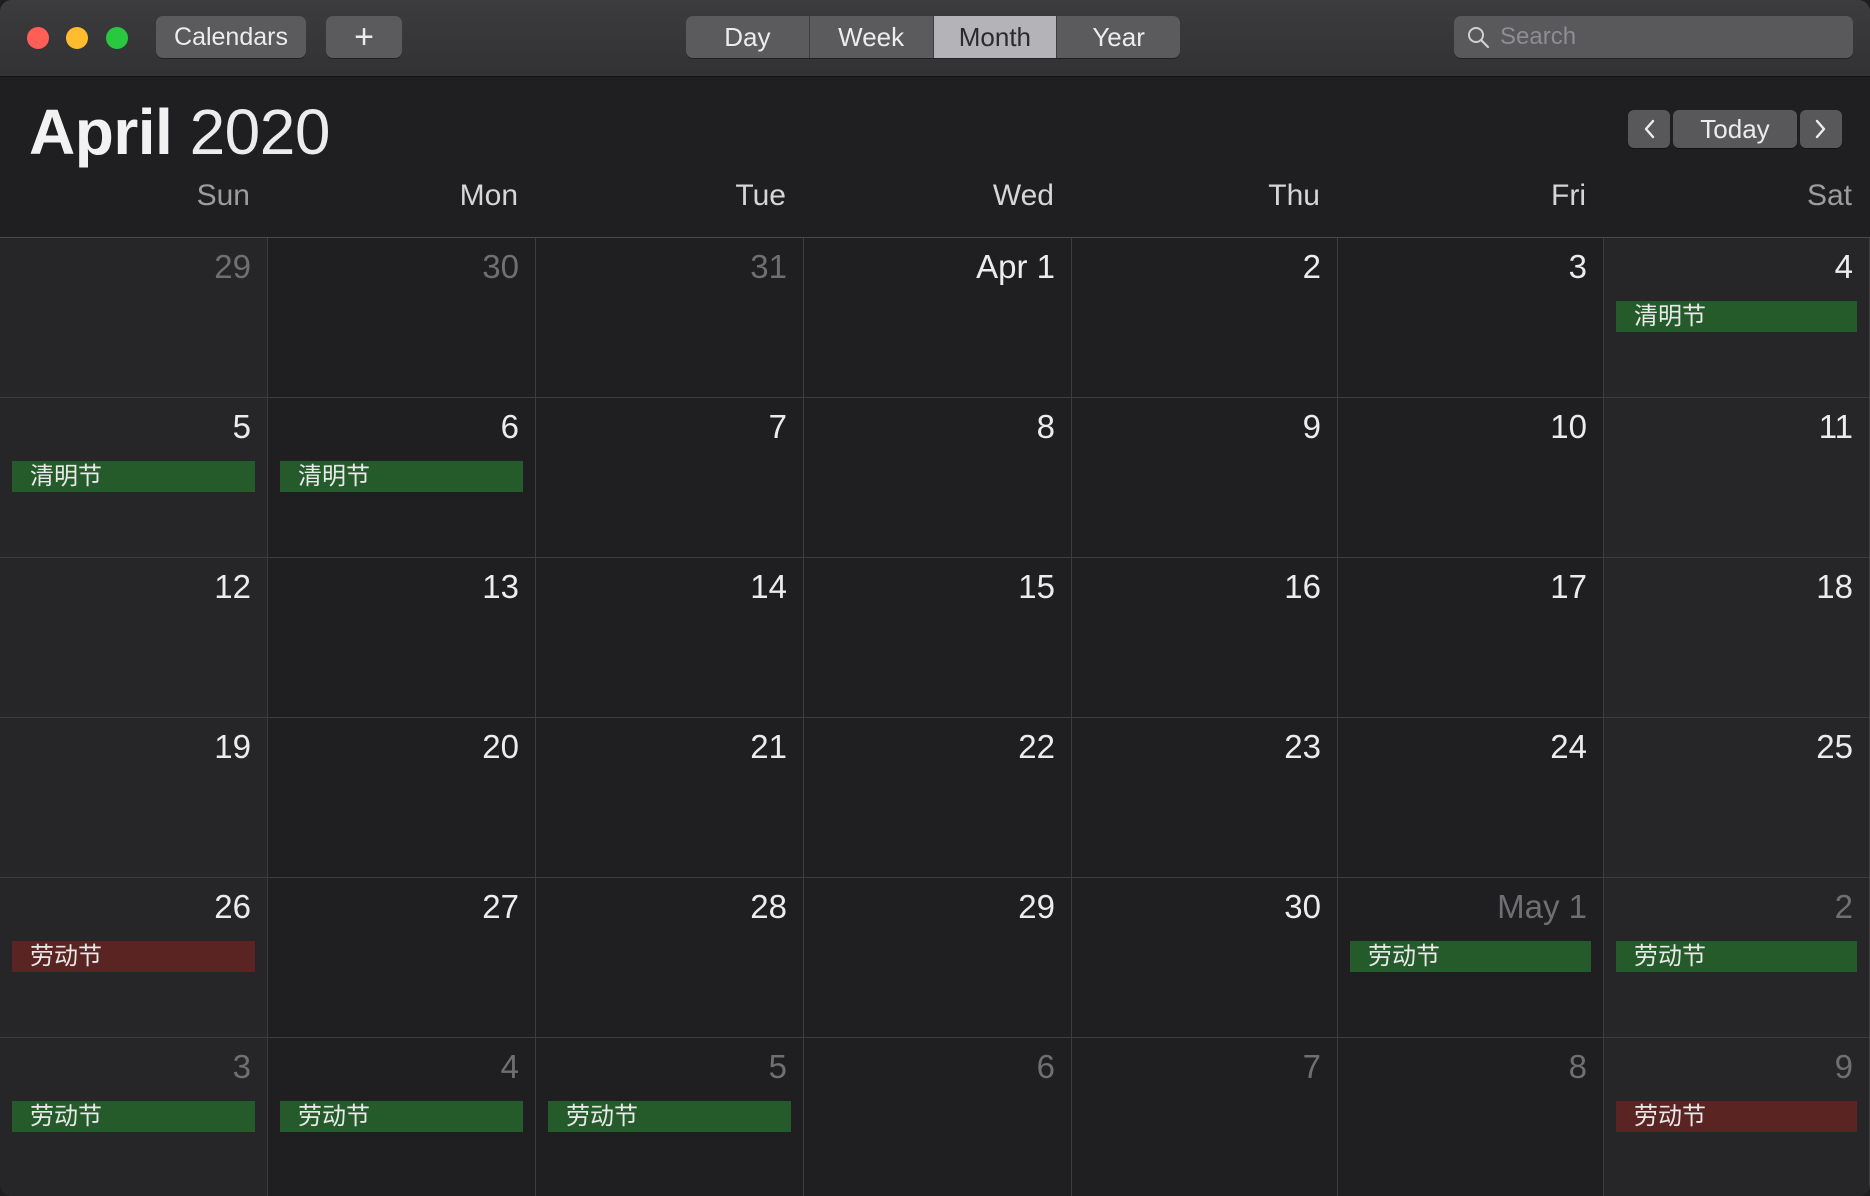 This screenshot has width=1870, height=1196. I want to click on zoom-window-button, so click(117, 38).